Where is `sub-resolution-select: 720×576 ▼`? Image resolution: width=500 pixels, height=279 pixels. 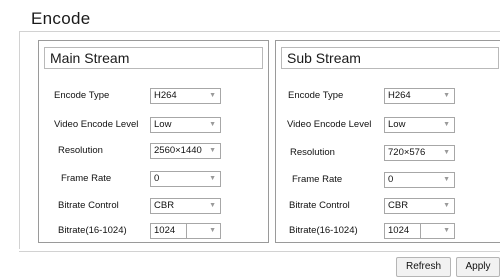 sub-resolution-select: 720×576 ▼ is located at coordinates (419, 153).